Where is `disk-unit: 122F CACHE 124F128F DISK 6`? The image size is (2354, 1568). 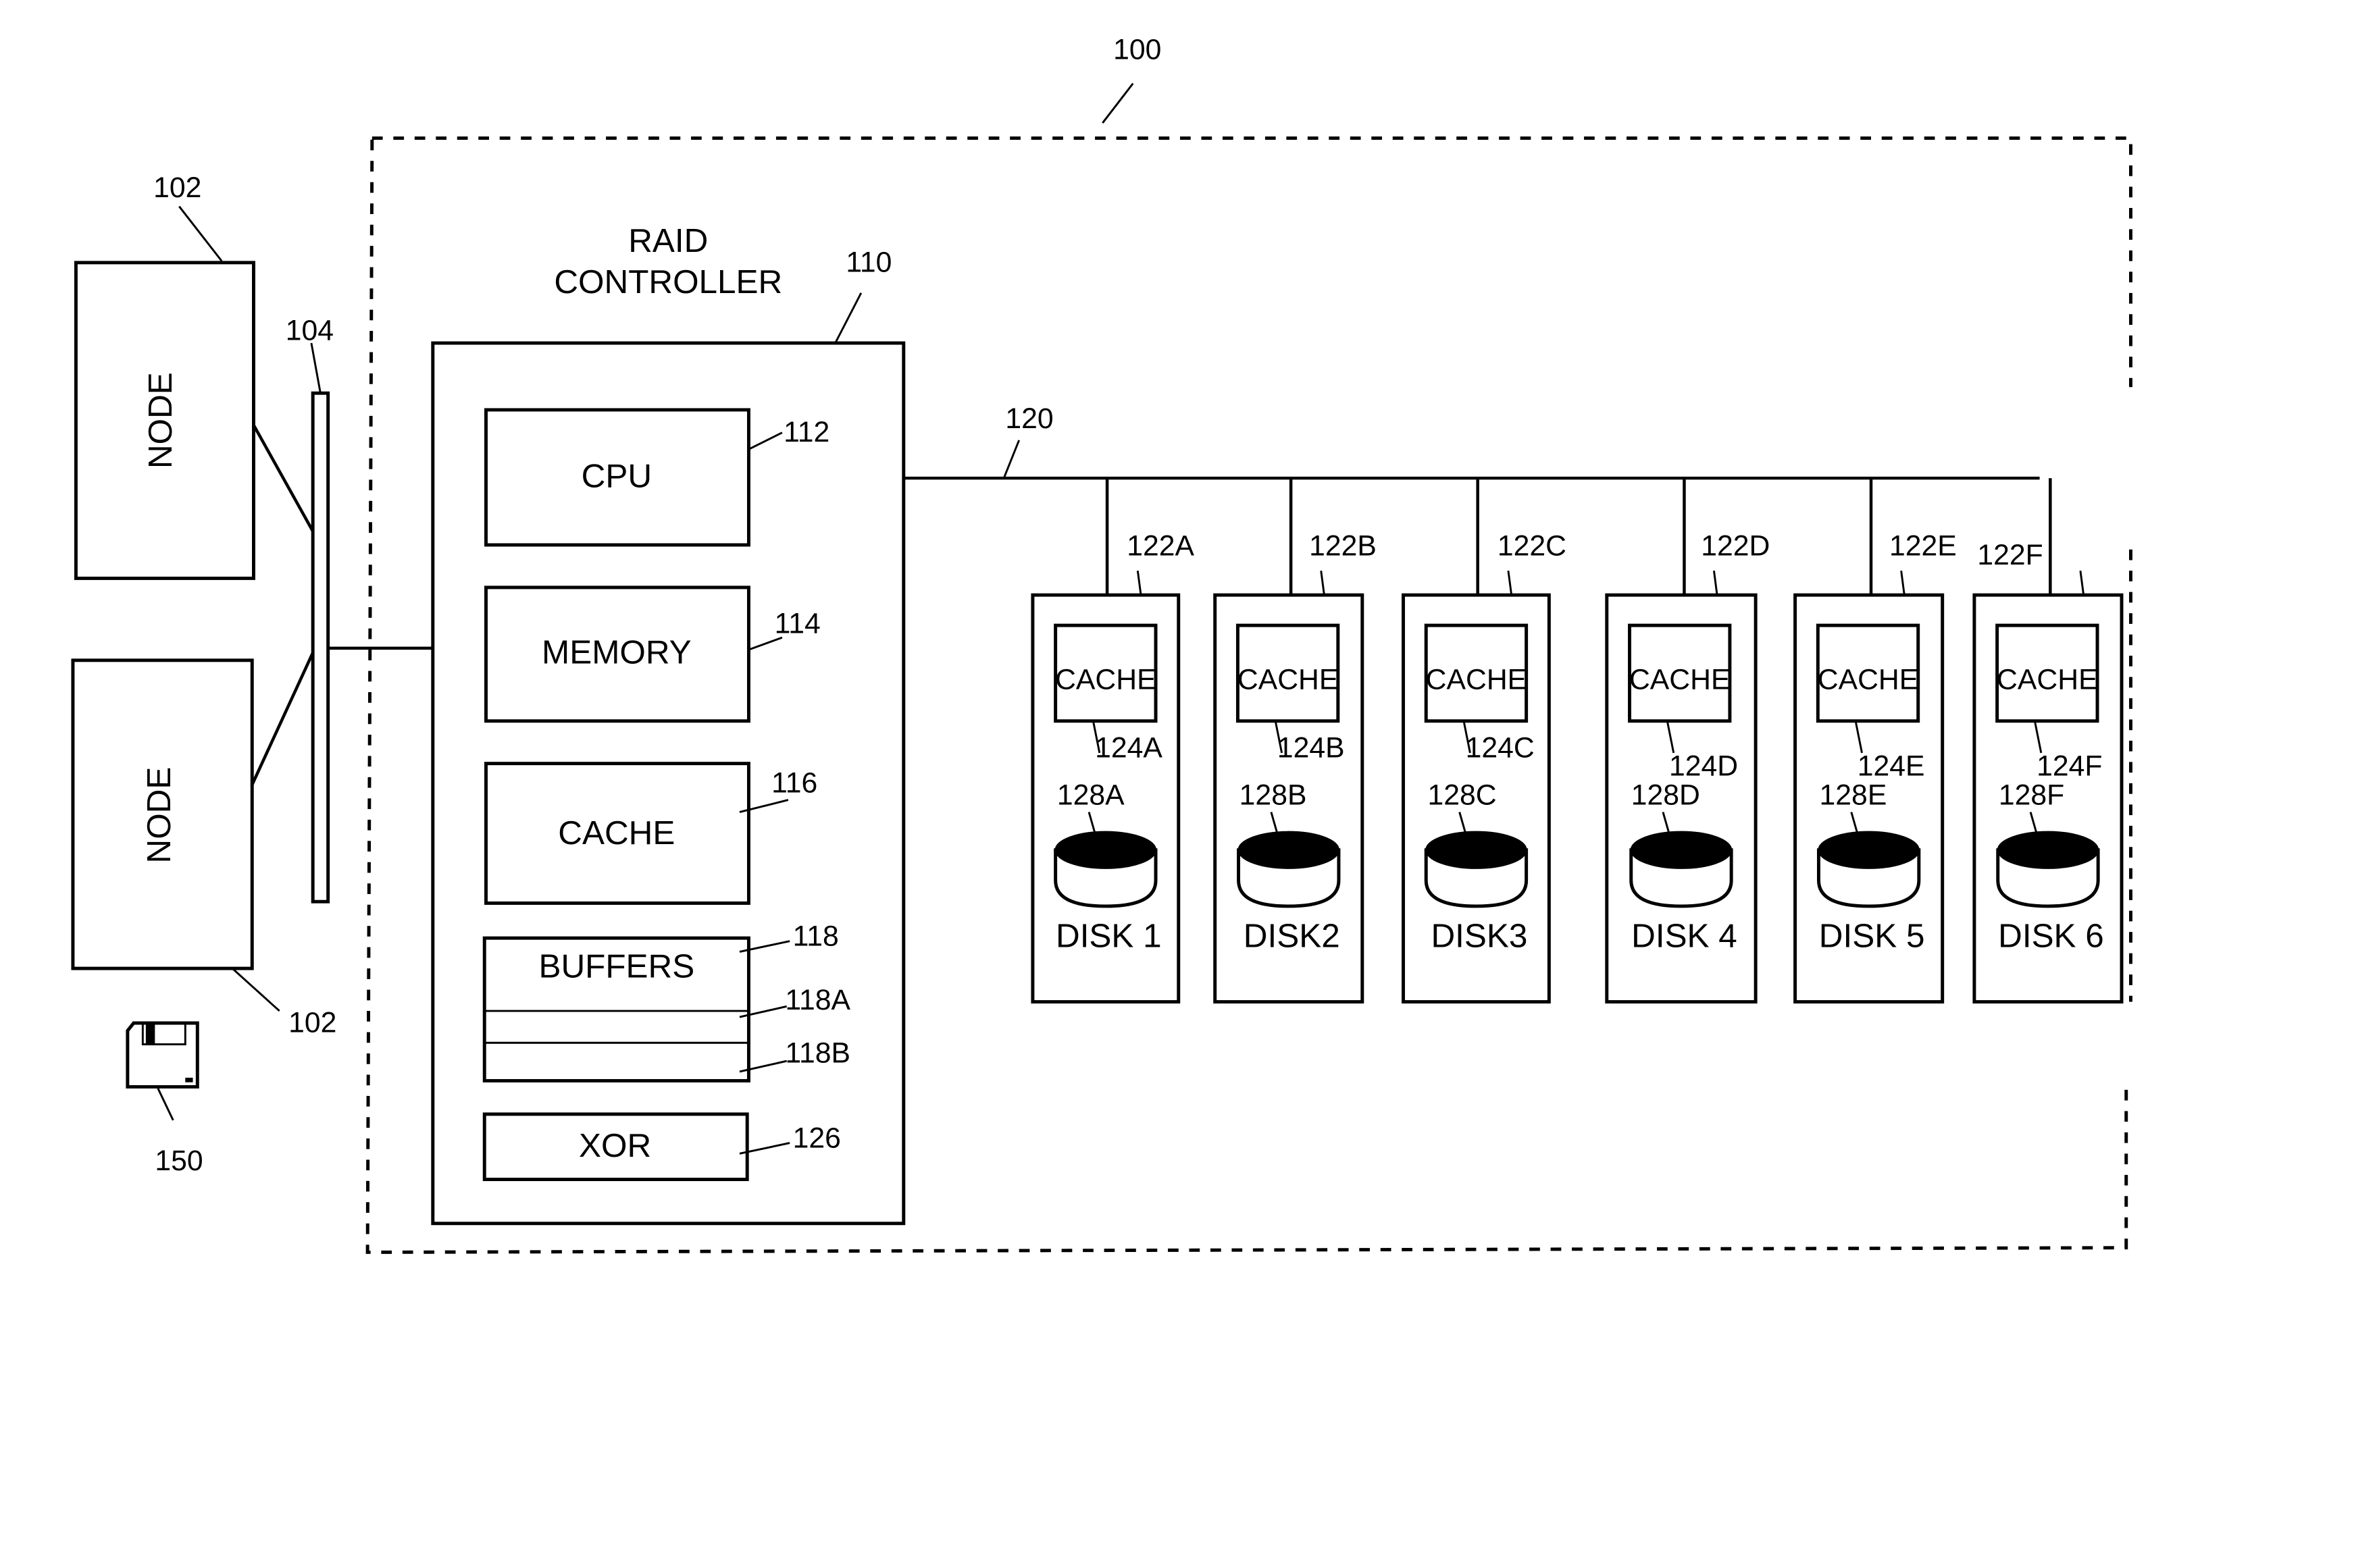 disk-unit: 122F CACHE 124F128F DISK 6 is located at coordinates (2048, 741).